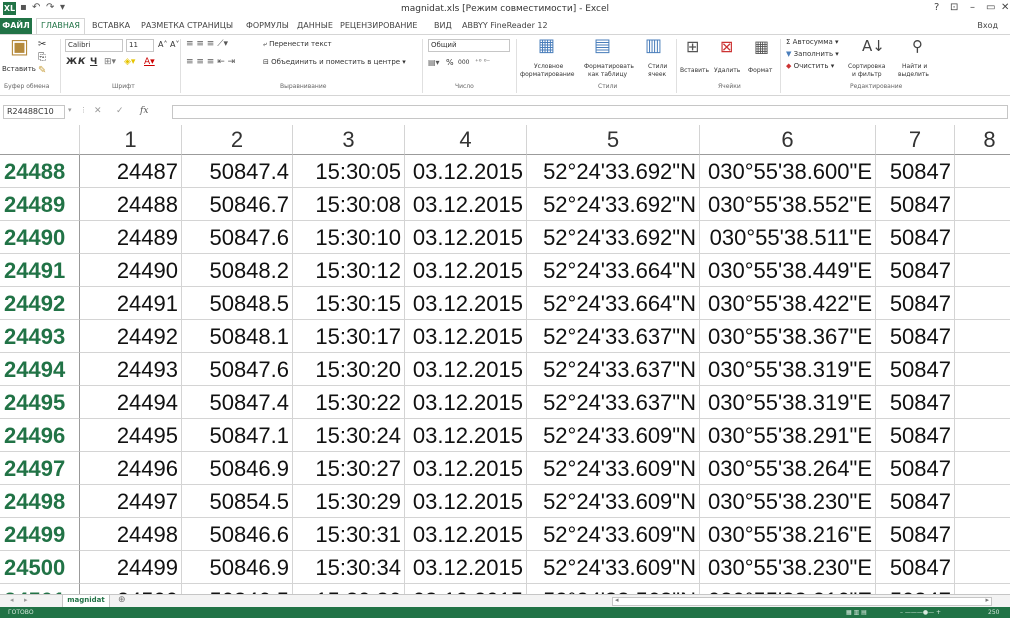  I want to click on row-header: 24490, so click(40, 237).